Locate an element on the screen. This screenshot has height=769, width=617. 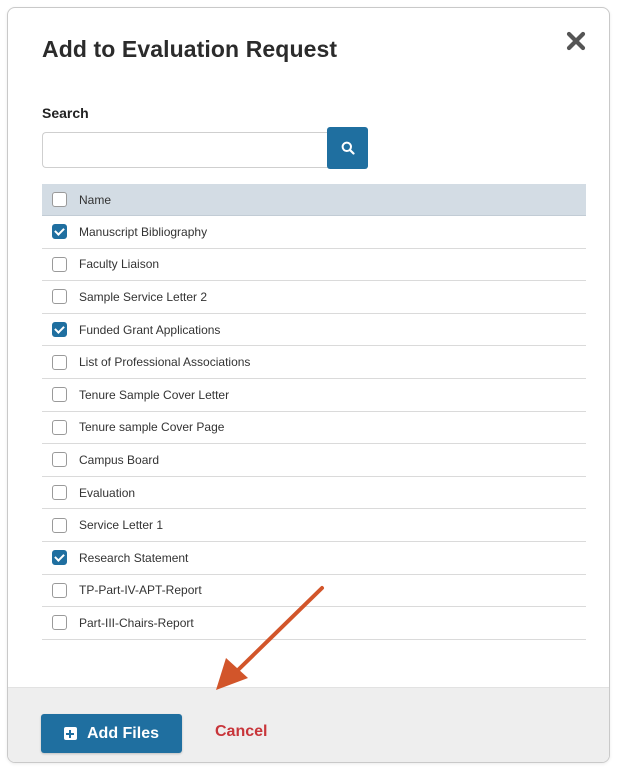
search-icon is located at coordinates (348, 148).